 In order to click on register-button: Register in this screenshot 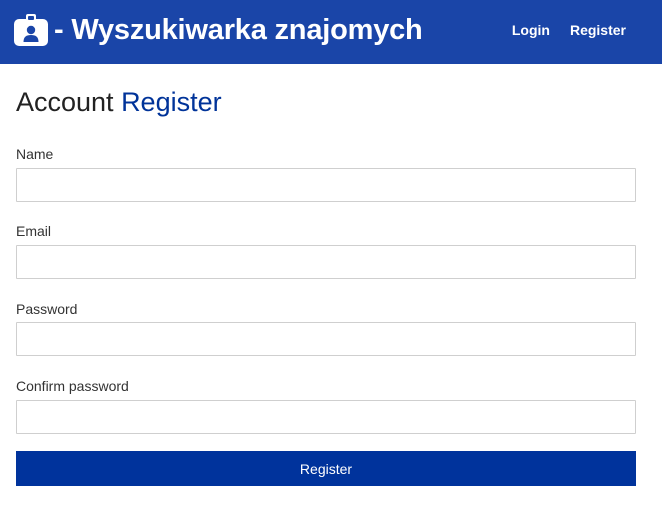, I will do `click(326, 468)`.